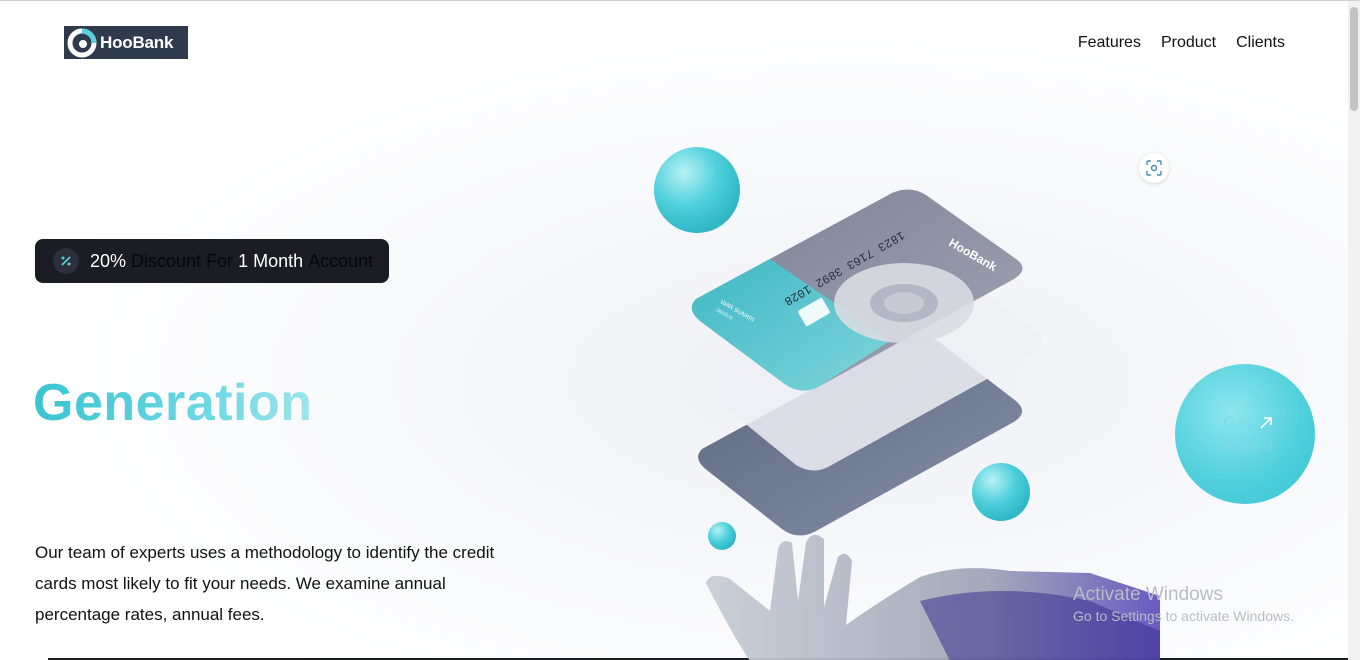  I want to click on nav-link-clients: Clients, so click(1260, 43).